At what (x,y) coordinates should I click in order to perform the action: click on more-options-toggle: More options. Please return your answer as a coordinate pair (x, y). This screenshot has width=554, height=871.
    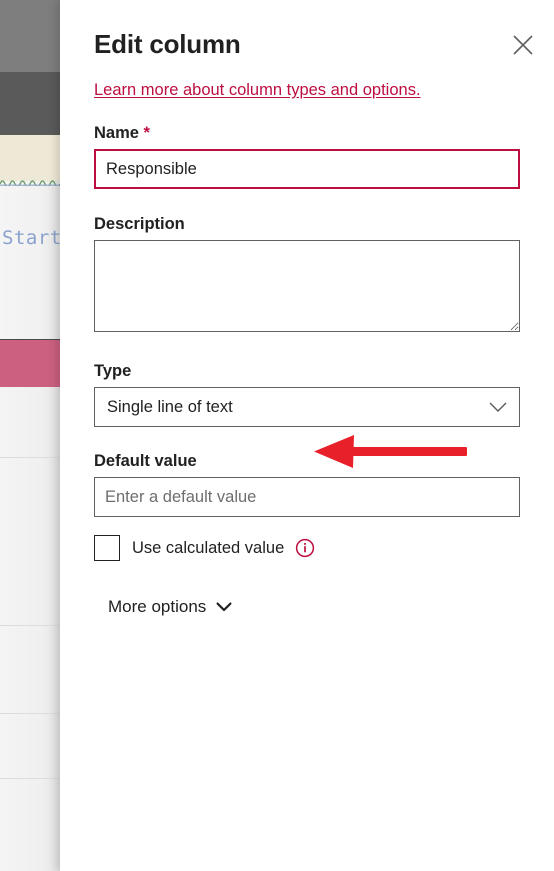
    Looking at the image, I should click on (170, 607).